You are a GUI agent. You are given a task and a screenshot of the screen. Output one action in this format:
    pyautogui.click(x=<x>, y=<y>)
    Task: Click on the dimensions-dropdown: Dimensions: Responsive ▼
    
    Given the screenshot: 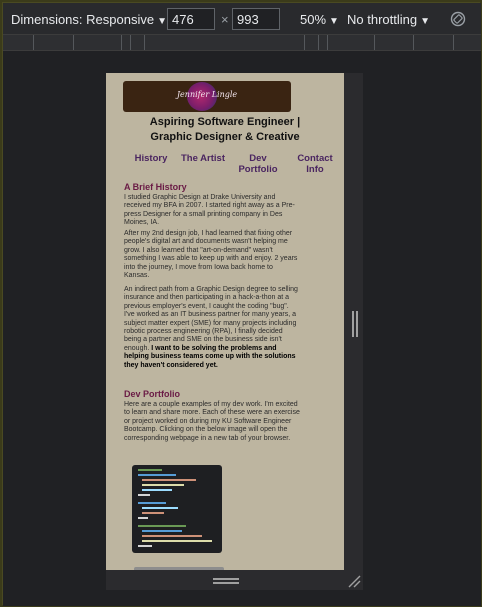 What is the action you would take?
    pyautogui.click(x=89, y=19)
    